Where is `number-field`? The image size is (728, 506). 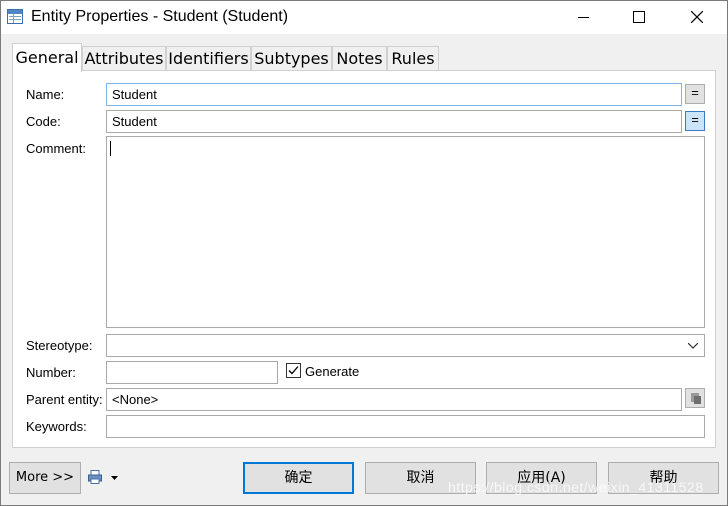
number-field is located at coordinates (192, 372).